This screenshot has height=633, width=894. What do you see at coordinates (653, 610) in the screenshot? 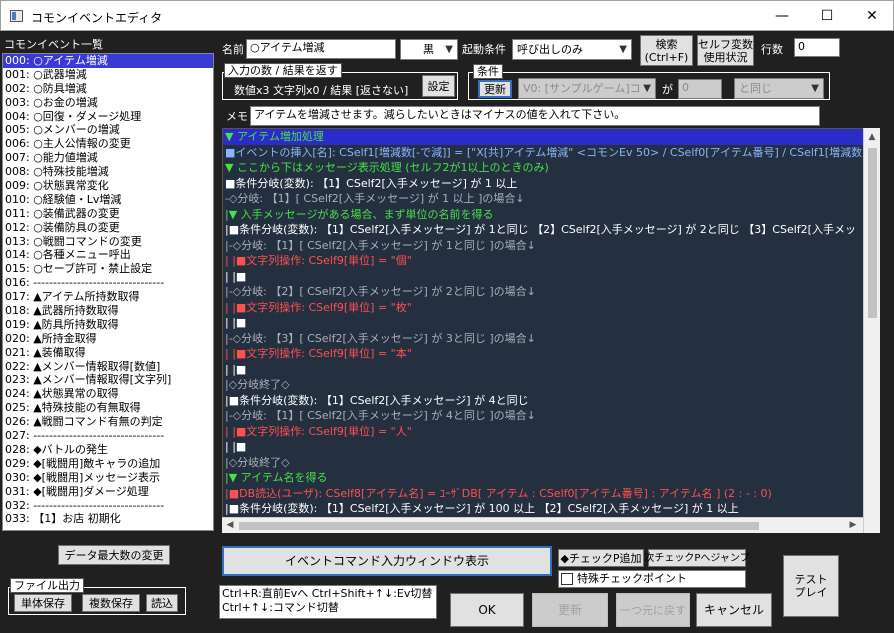
I see `undo-button: 一つ元に戻す` at bounding box center [653, 610].